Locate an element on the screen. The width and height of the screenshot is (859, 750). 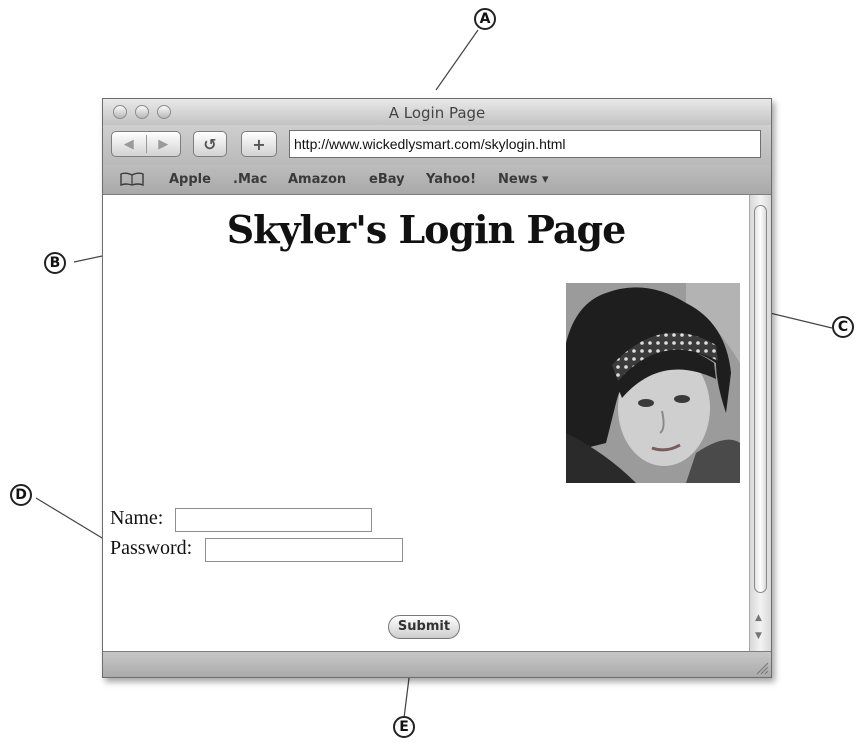
status-bar is located at coordinates (437, 664).